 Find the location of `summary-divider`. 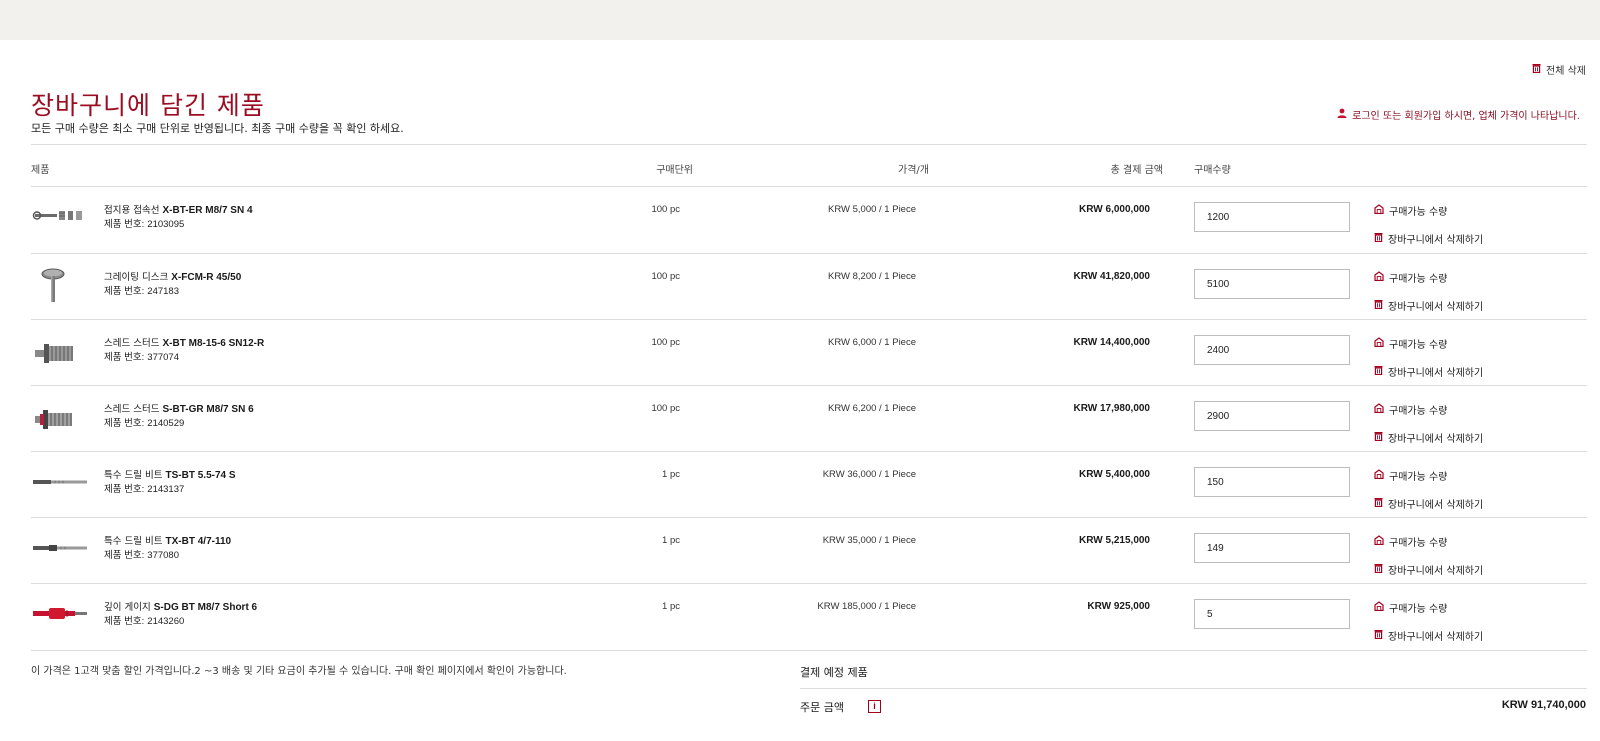

summary-divider is located at coordinates (1193, 688).